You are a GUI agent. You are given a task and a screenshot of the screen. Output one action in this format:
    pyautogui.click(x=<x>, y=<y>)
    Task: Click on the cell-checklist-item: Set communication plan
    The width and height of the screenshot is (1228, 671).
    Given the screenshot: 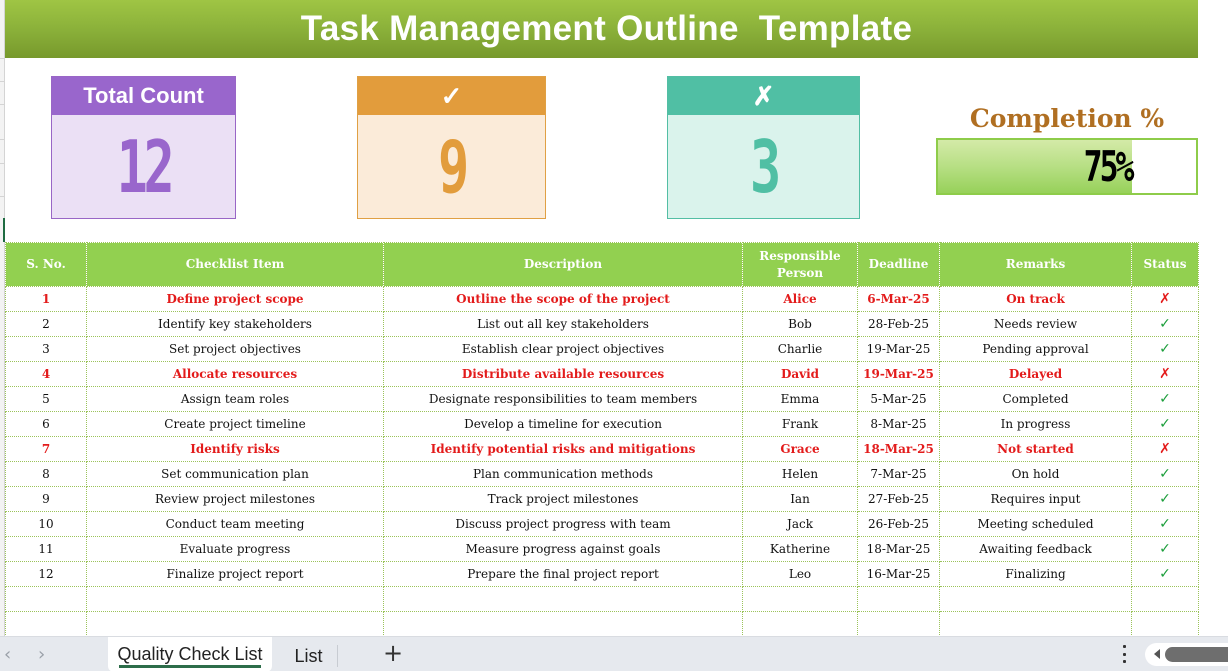 What is the action you would take?
    pyautogui.click(x=235, y=474)
    